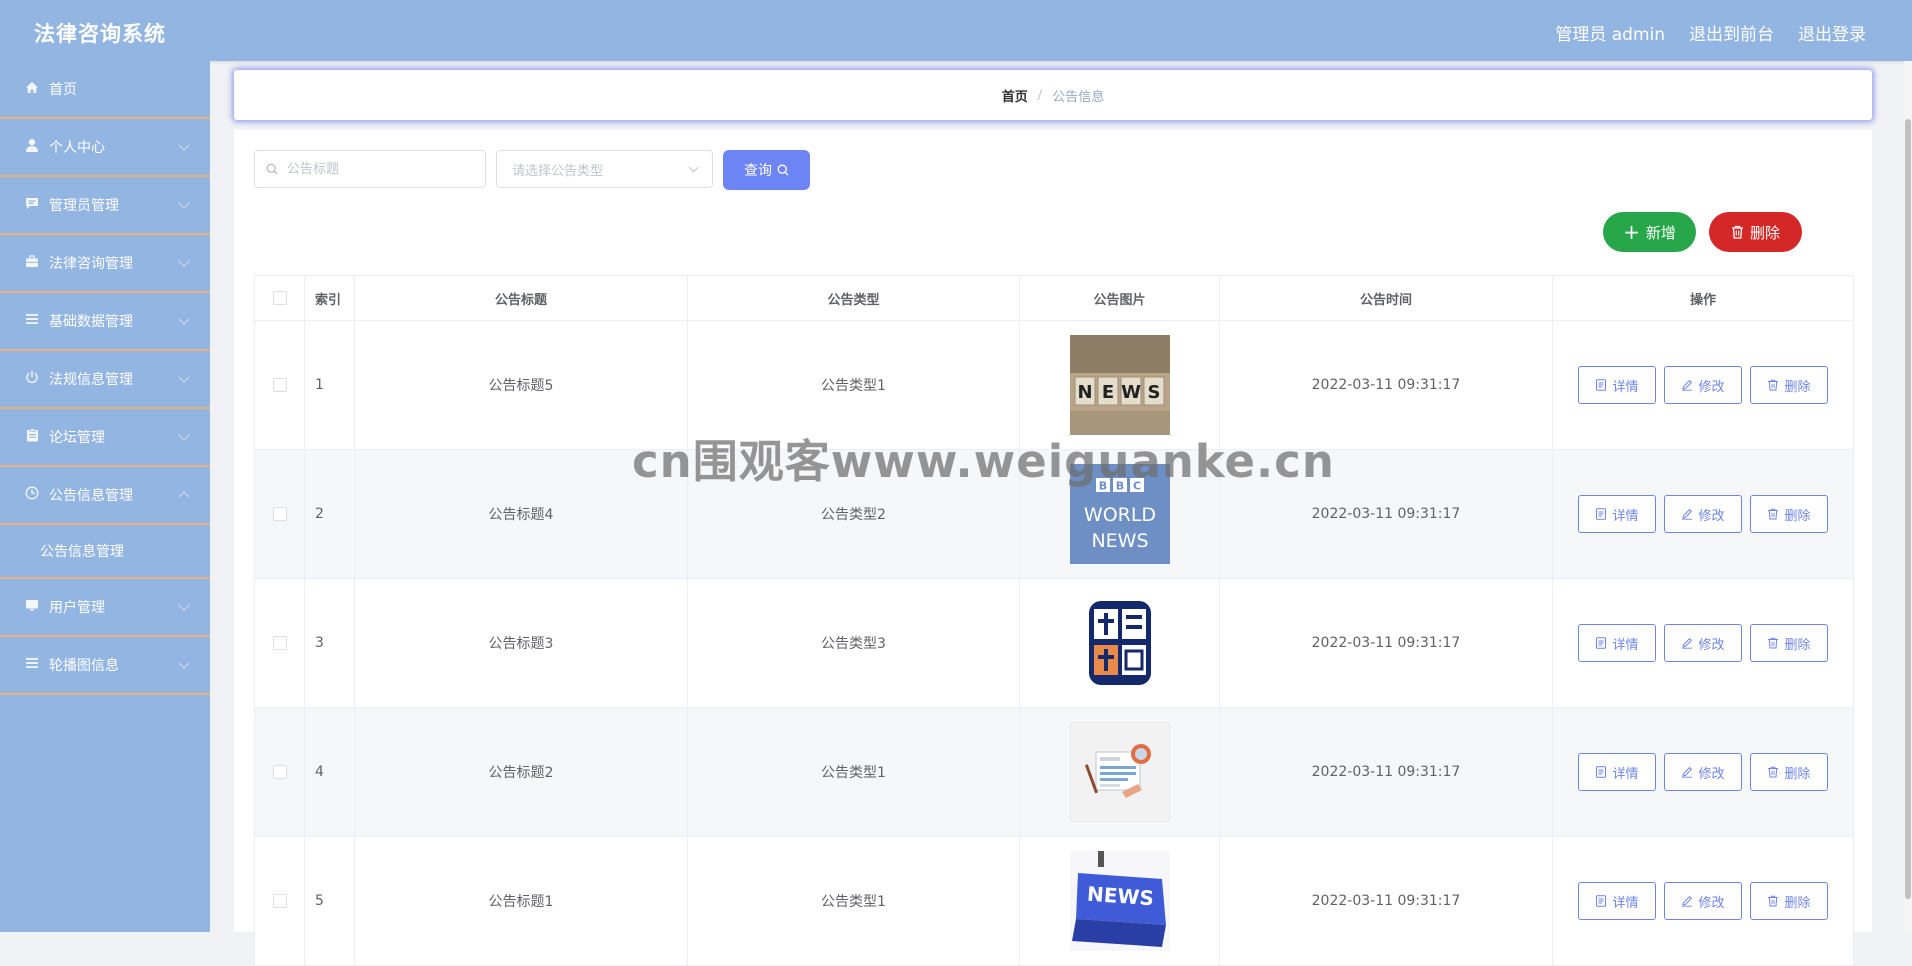 The image size is (1912, 966). I want to click on row-title: 公告标题4, so click(521, 514).